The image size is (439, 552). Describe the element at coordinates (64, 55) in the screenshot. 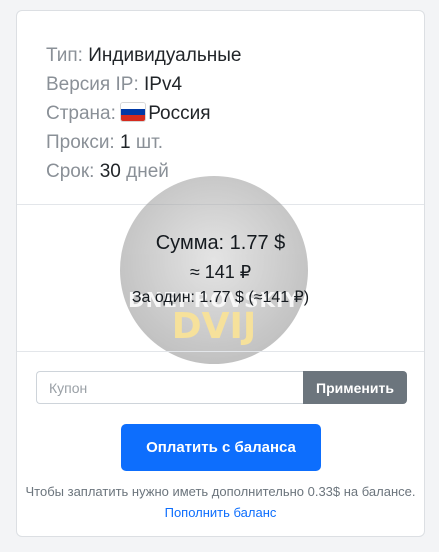

I see `type-label: Тип:` at that location.